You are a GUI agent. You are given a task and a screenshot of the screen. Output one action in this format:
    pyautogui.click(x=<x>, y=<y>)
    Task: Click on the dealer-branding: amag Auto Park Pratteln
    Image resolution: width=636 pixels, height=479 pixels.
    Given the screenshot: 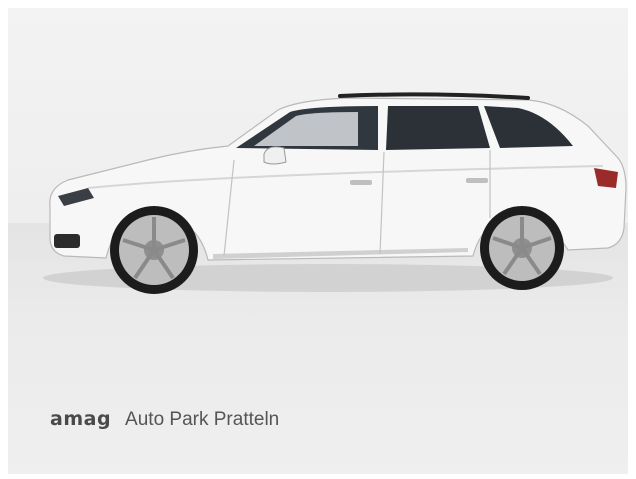 What is the action you would take?
    pyautogui.click(x=164, y=419)
    